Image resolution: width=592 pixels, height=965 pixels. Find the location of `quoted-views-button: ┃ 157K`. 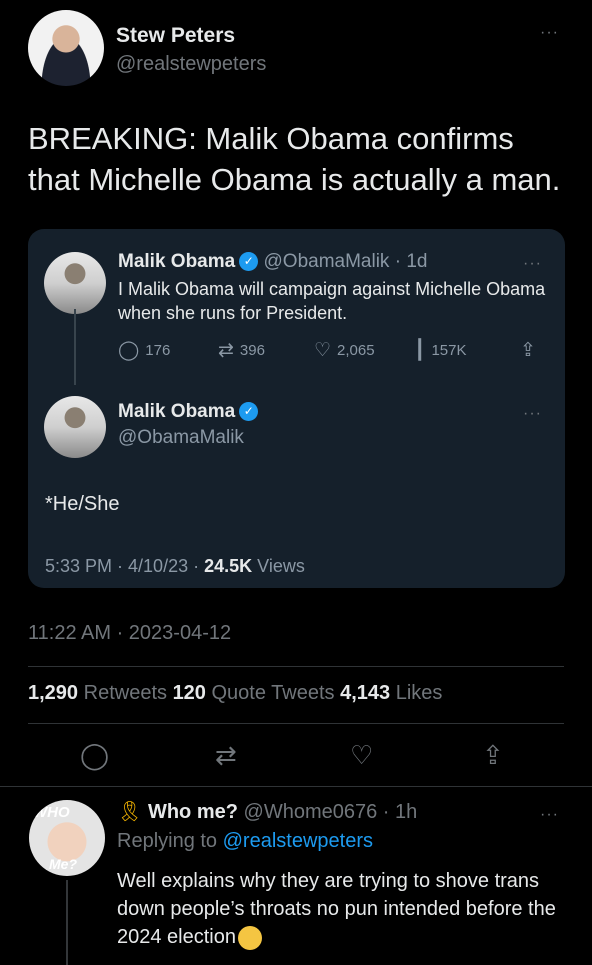

quoted-views-button: ┃ 157K is located at coordinates (440, 350).